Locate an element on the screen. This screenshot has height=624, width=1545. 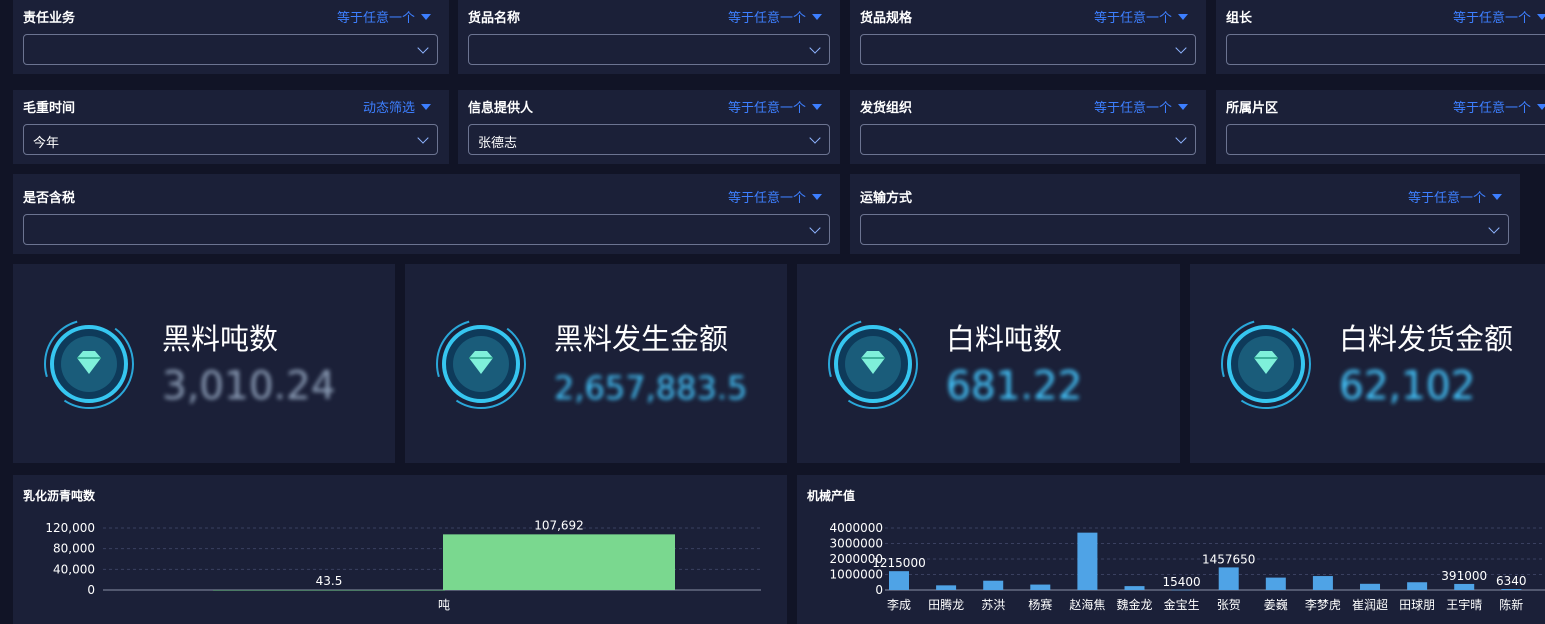
filter-label: 责任业务 is located at coordinates (49, 18).